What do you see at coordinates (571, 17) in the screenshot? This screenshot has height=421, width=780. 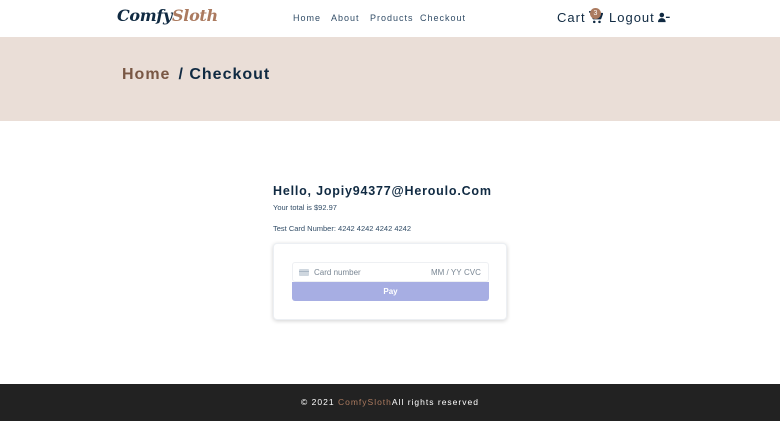 I see `cart-label: Cart` at bounding box center [571, 17].